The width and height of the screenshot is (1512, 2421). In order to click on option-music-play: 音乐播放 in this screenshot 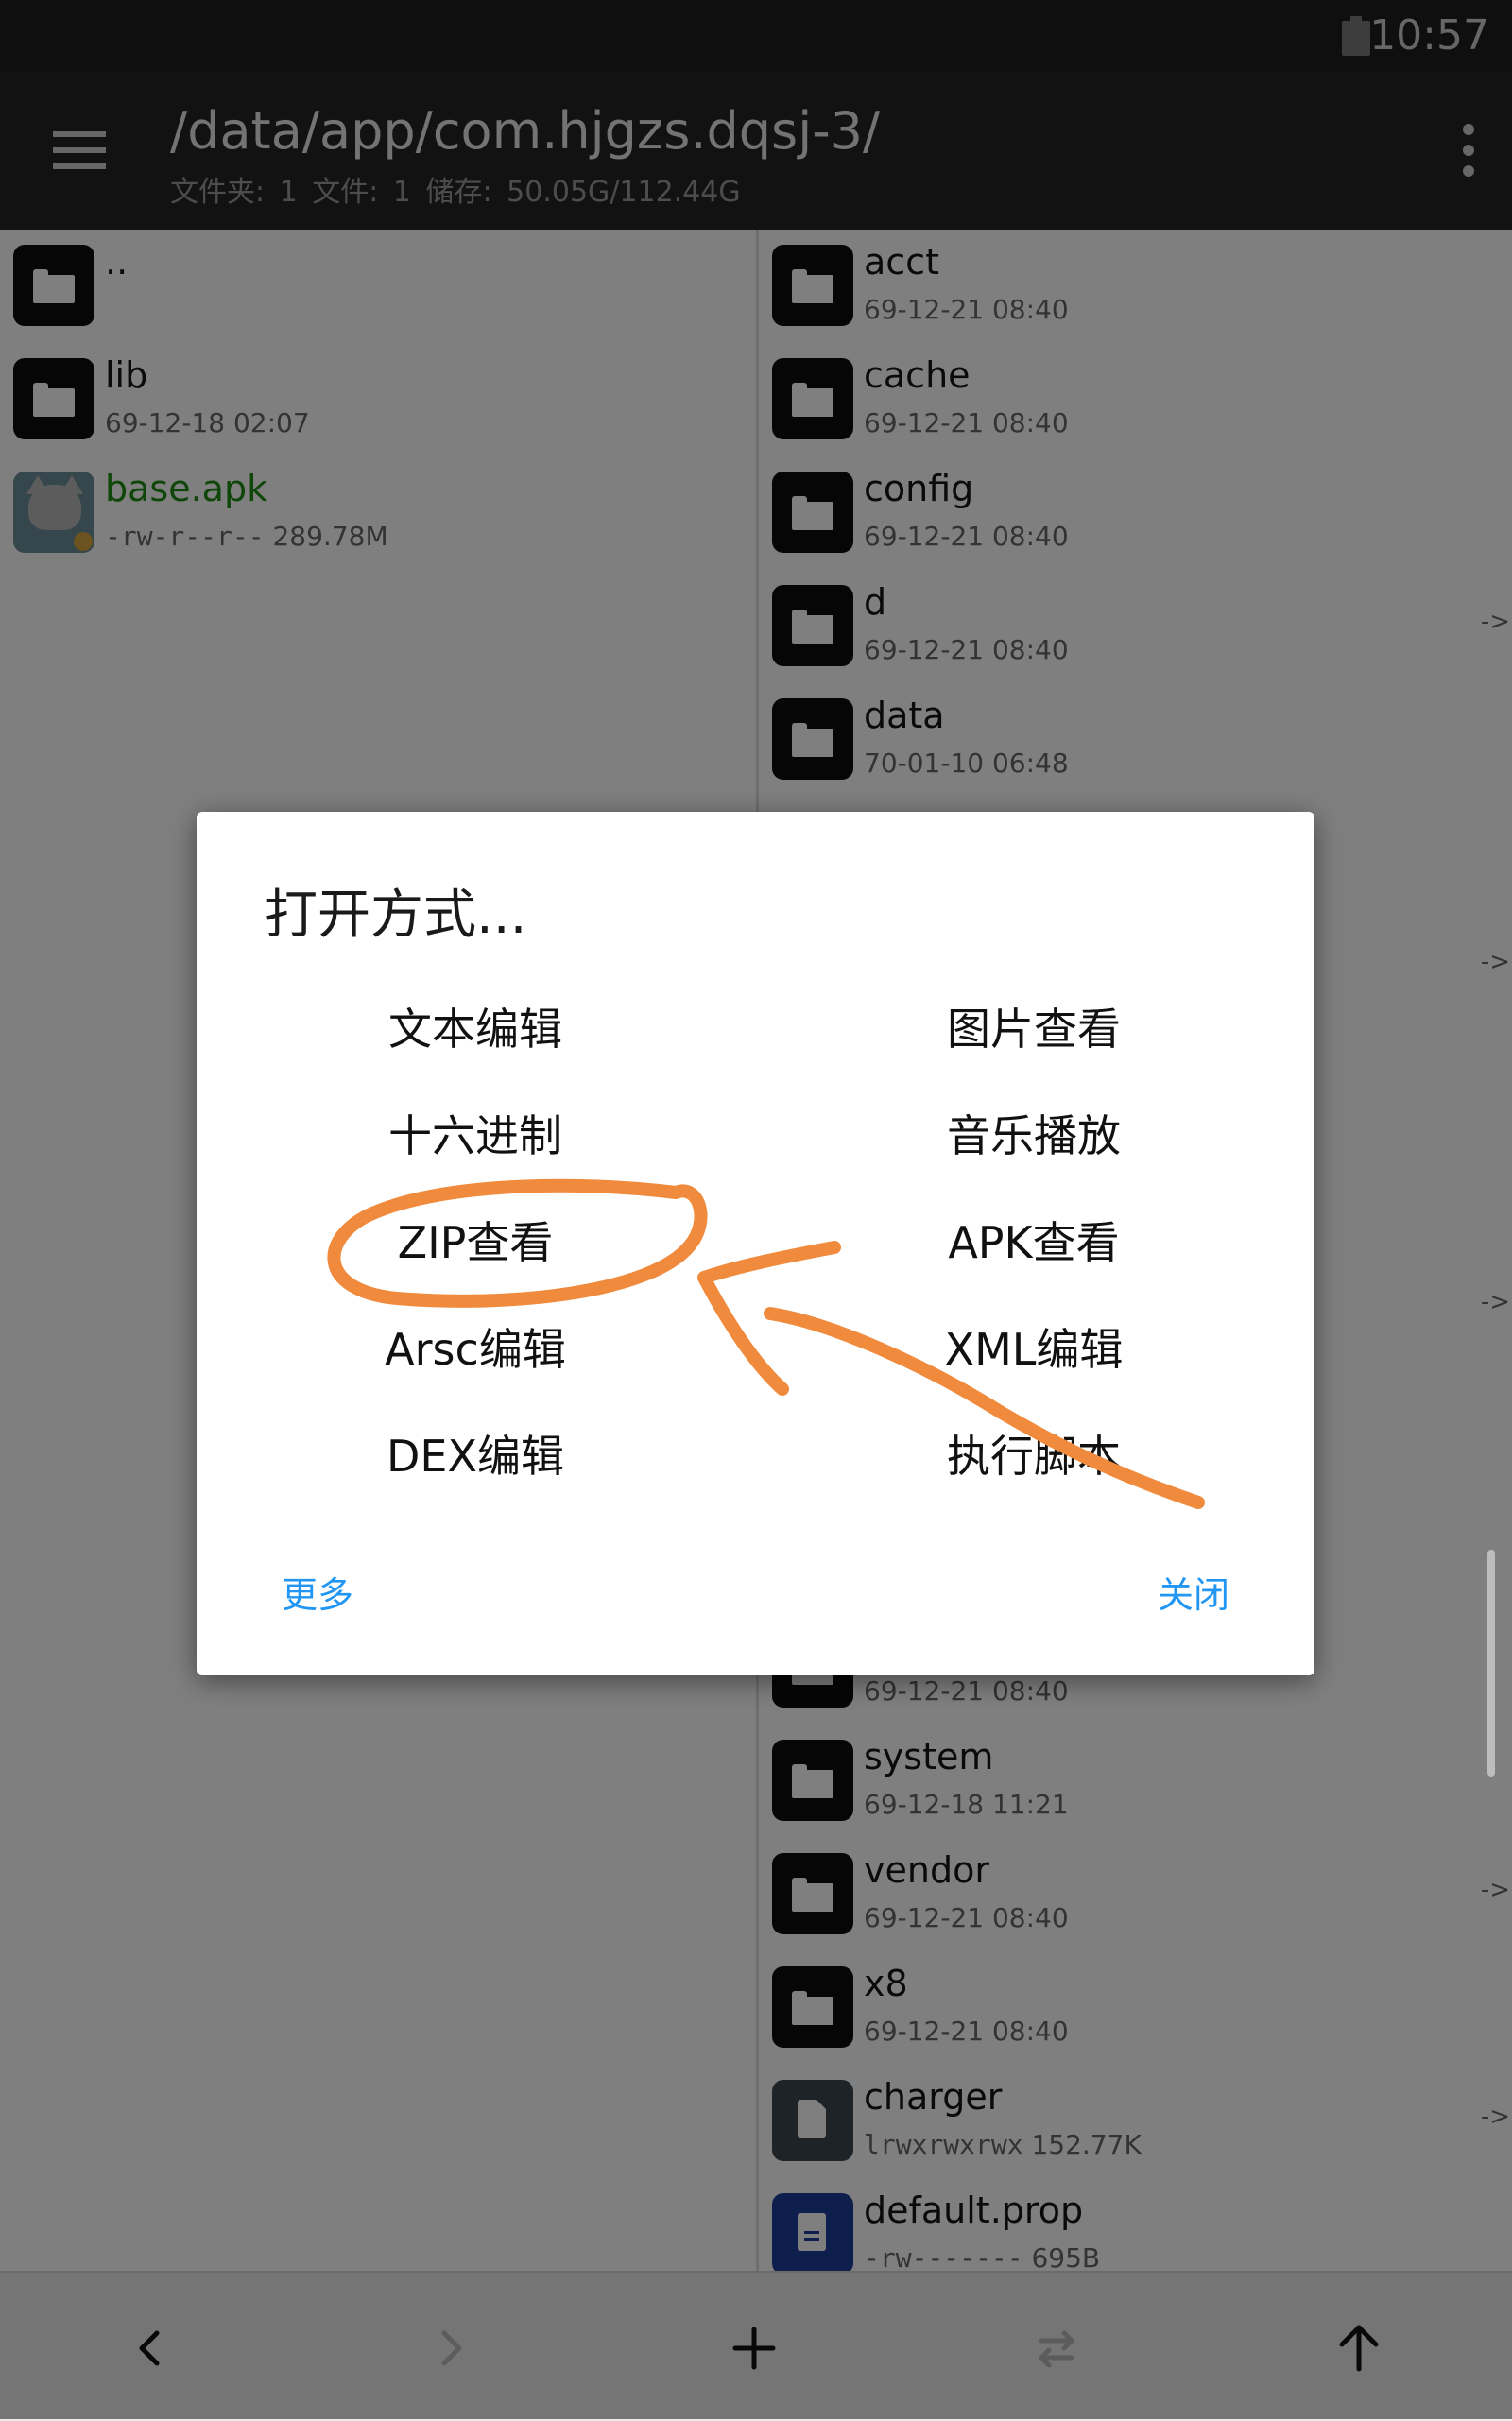, I will do `click(1034, 1133)`.